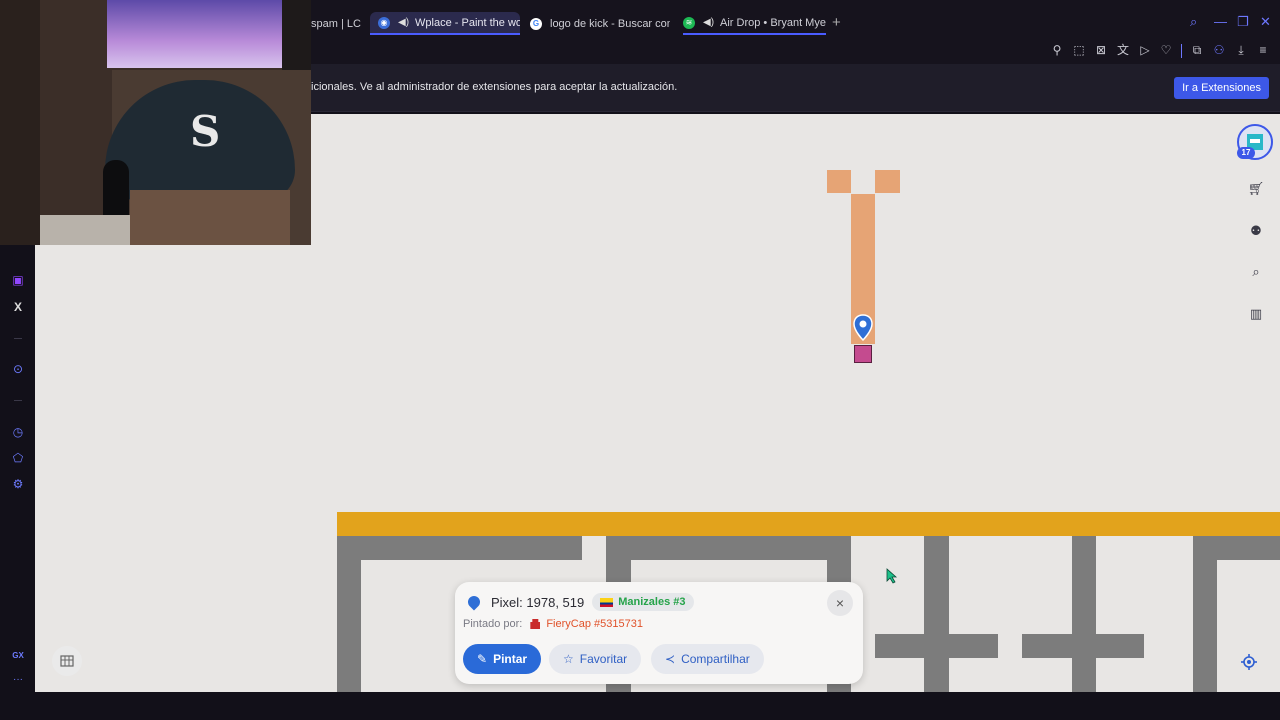  What do you see at coordinates (836, 22) in the screenshot?
I see `new-tab-button: +` at bounding box center [836, 22].